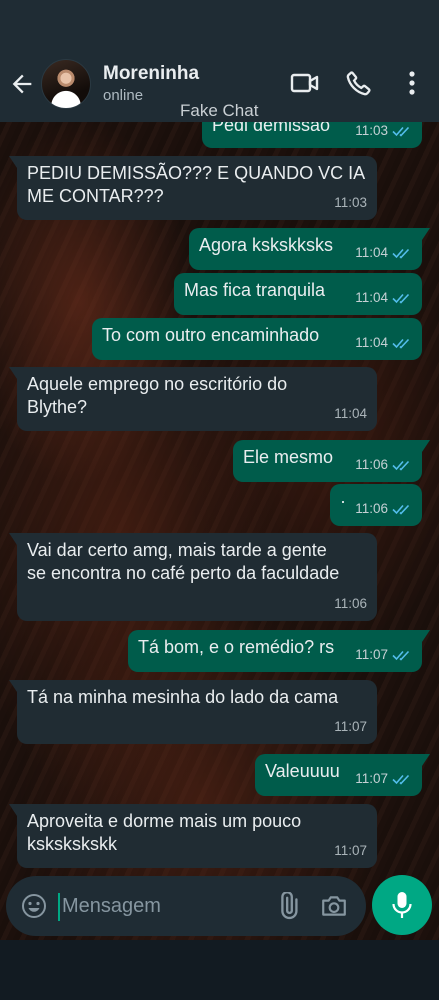  I want to click on contact-name: Moreninha, so click(151, 74).